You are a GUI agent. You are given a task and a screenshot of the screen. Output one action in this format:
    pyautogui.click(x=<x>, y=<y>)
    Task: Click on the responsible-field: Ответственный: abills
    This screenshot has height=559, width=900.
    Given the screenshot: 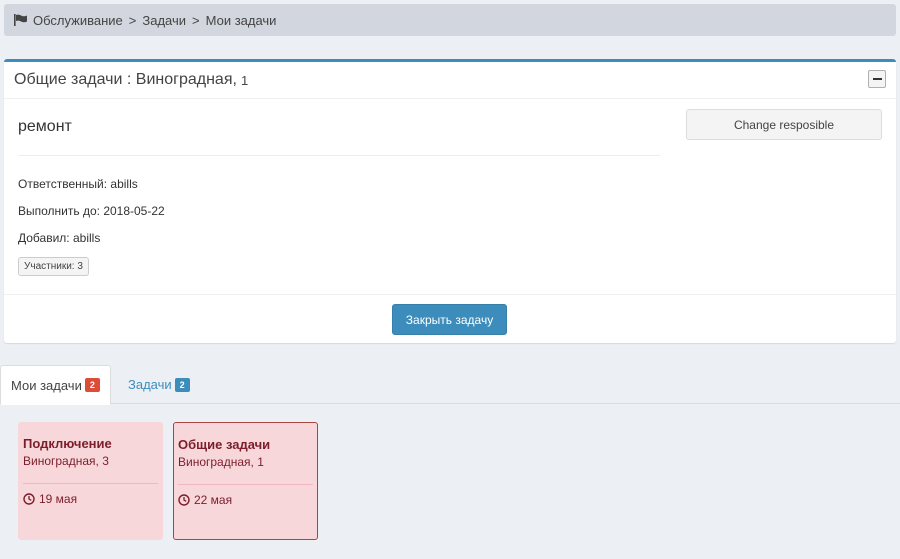 What is the action you would take?
    pyautogui.click(x=78, y=184)
    